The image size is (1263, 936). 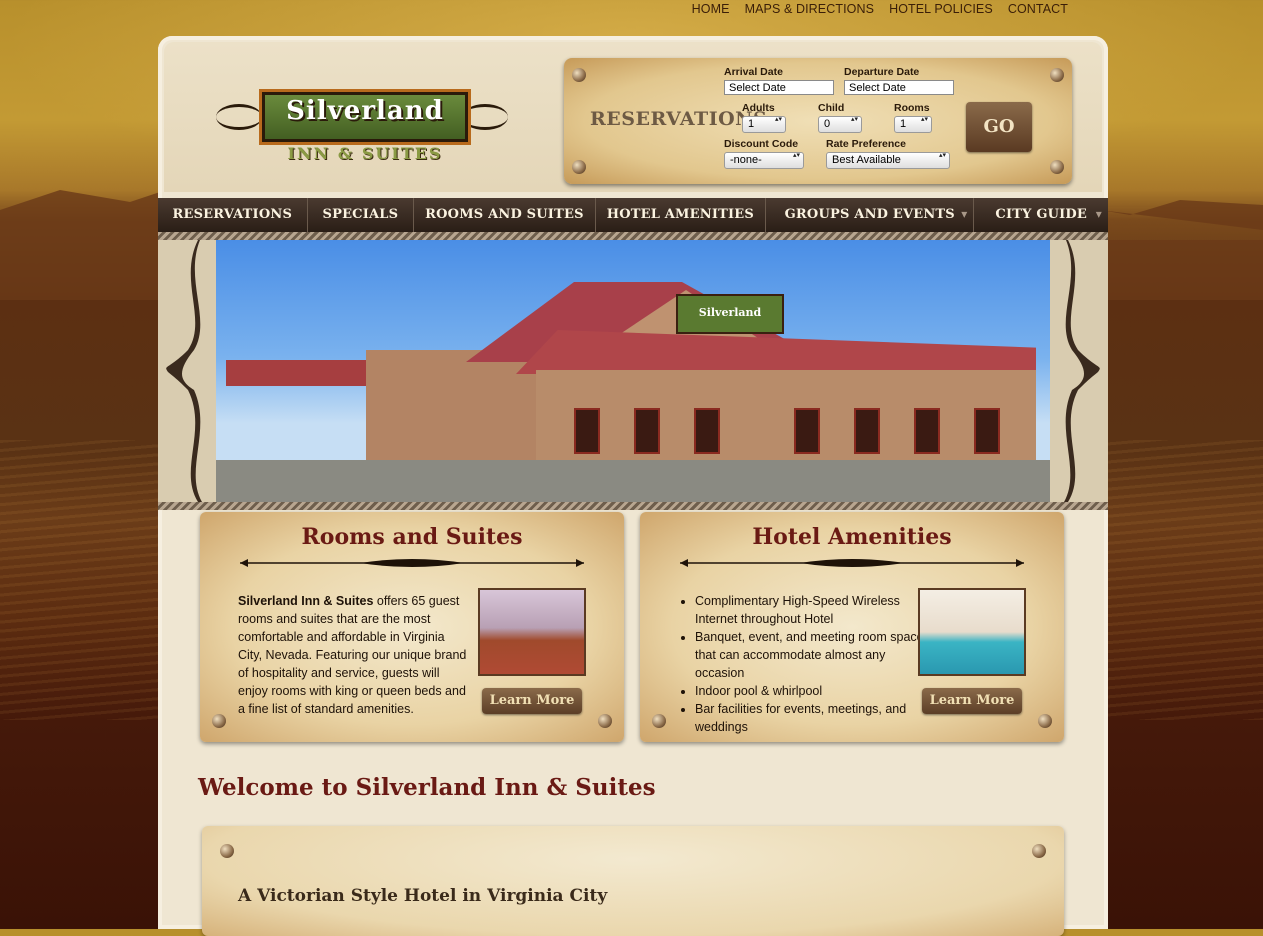 I want to click on nav-rooms-and-suites: ROOMS AND SUITES, so click(x=505, y=215).